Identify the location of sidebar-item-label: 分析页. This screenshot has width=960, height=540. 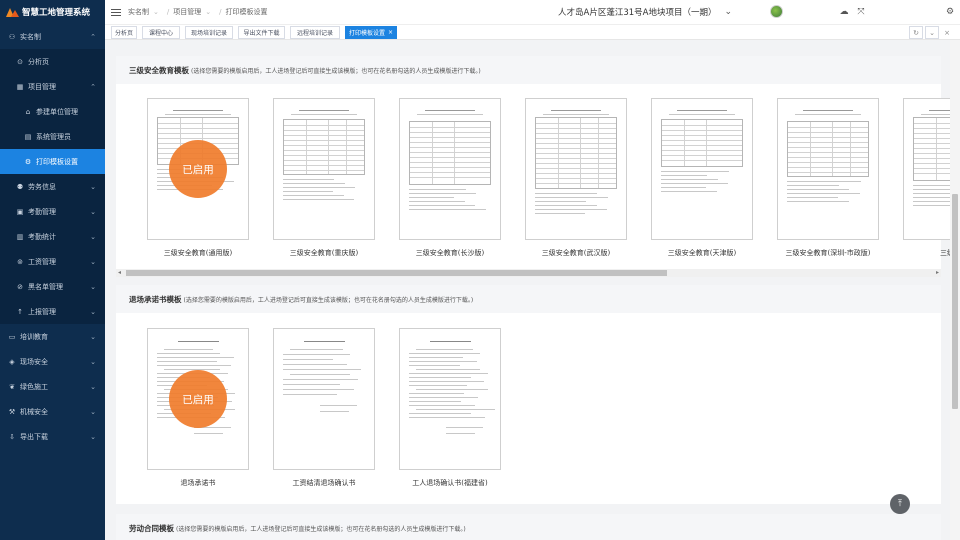
(38, 61).